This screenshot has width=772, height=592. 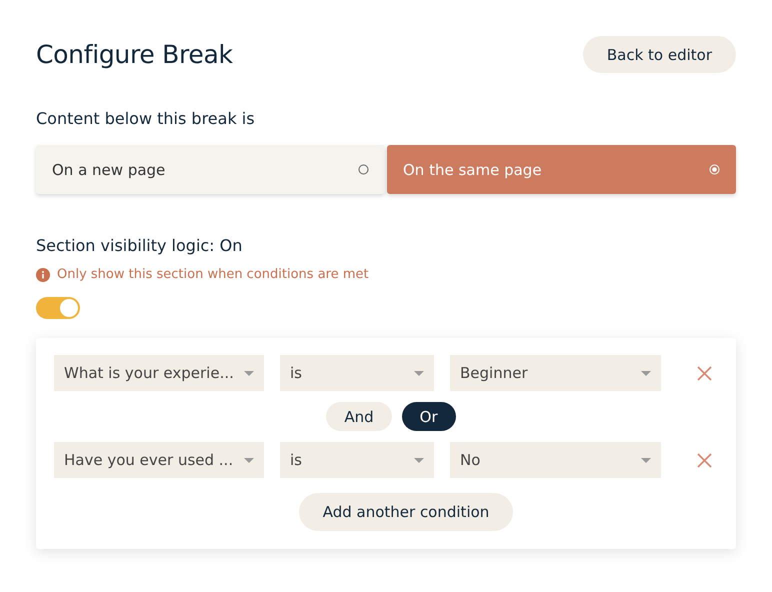 What do you see at coordinates (359, 416) in the screenshot?
I see `conjunction-button: And` at bounding box center [359, 416].